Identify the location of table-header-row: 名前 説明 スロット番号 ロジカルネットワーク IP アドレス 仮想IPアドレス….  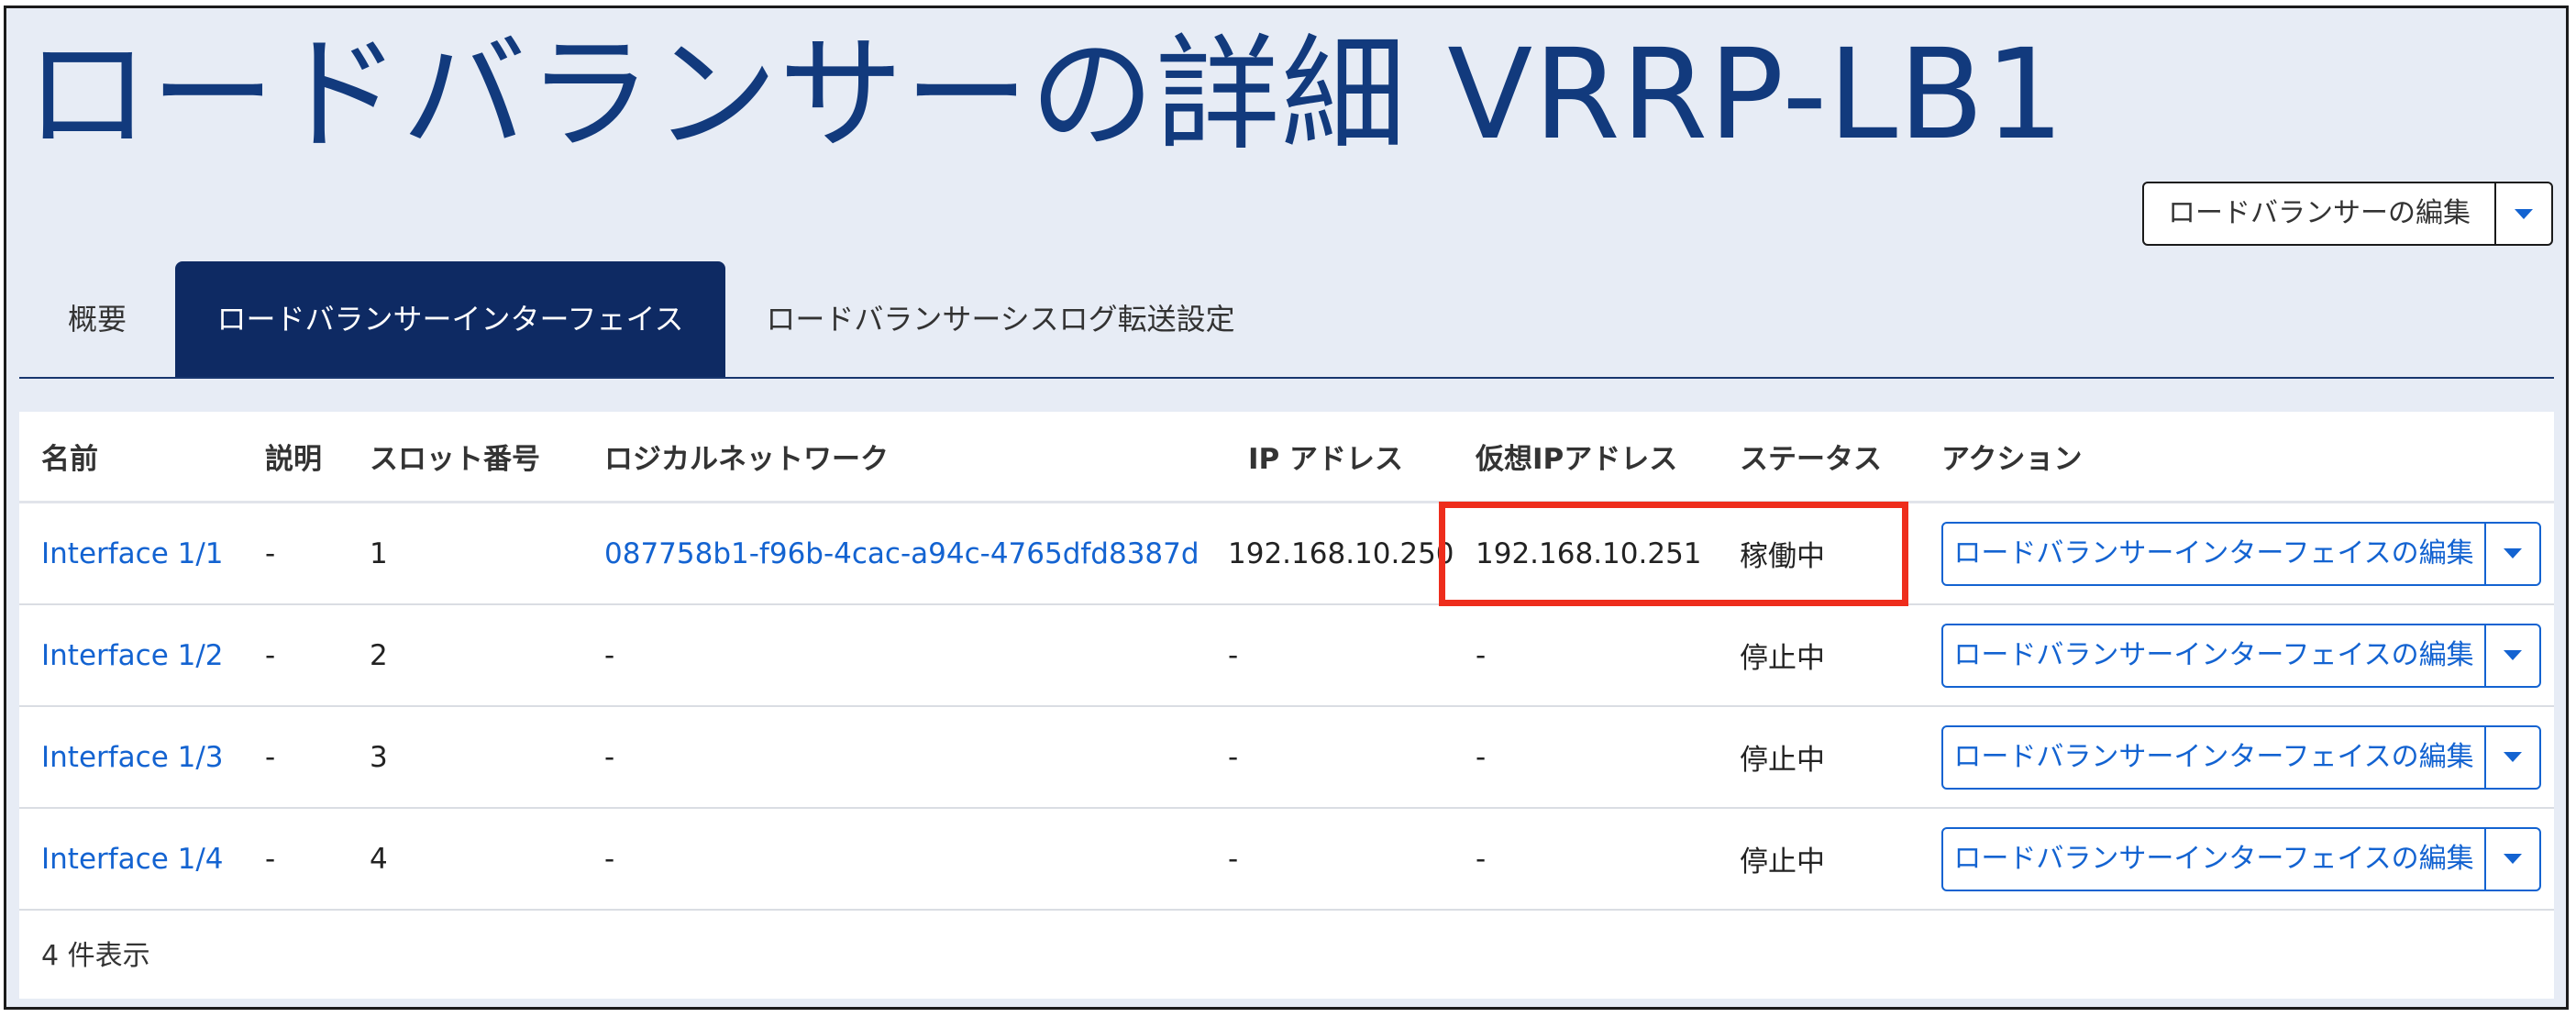
(1286, 458).